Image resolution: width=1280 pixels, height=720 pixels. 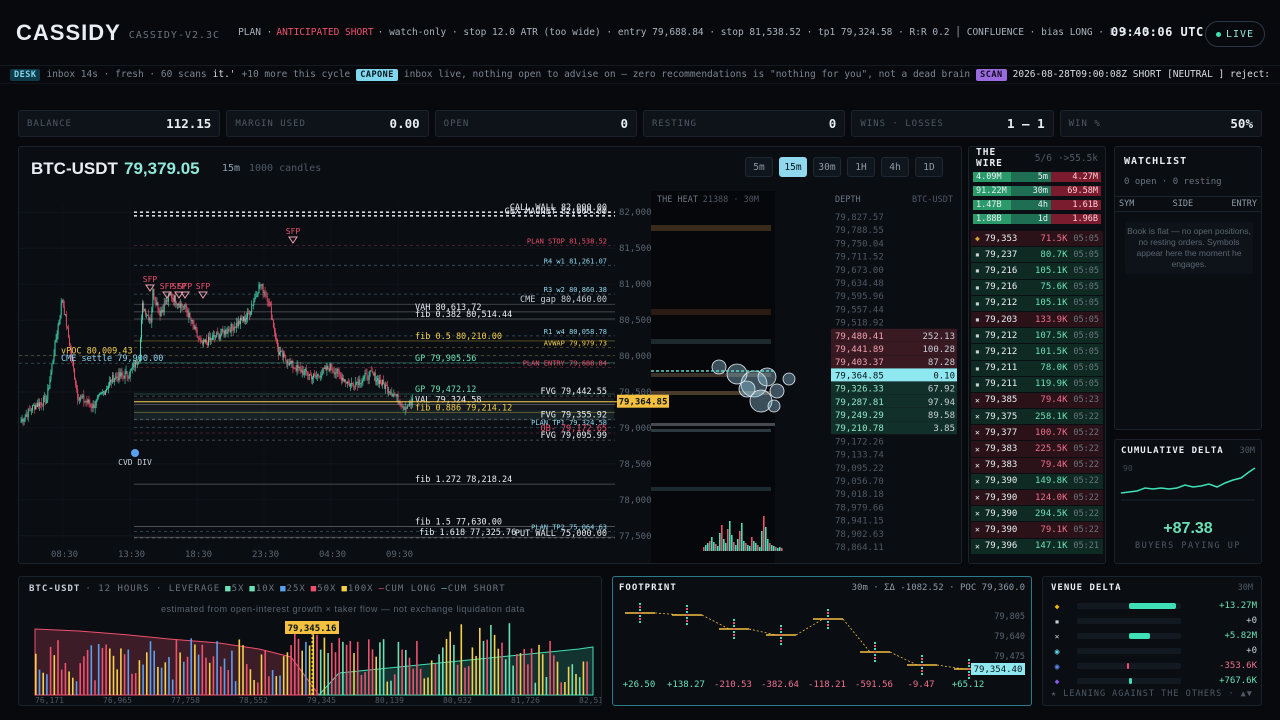 What do you see at coordinates (1037, 401) in the screenshot?
I see `wire-trade-row: ✕ 79,385 79.4K 05:23` at bounding box center [1037, 401].